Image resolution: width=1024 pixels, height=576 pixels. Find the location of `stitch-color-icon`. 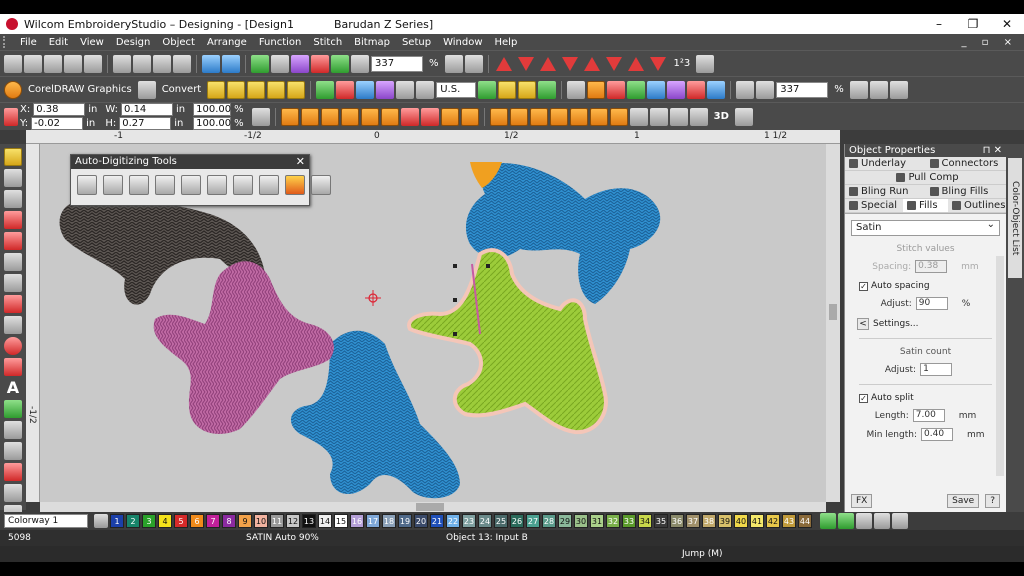

stitch-color-icon is located at coordinates (365, 89).